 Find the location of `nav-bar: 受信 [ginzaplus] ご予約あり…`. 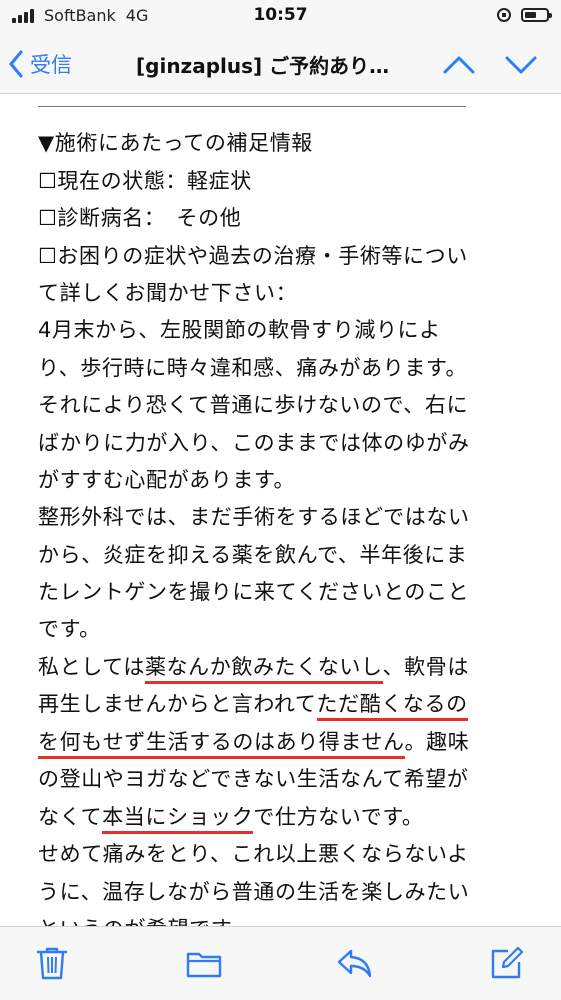

nav-bar: 受信 [ginzaplus] ご予約あり… is located at coordinates (280, 64).